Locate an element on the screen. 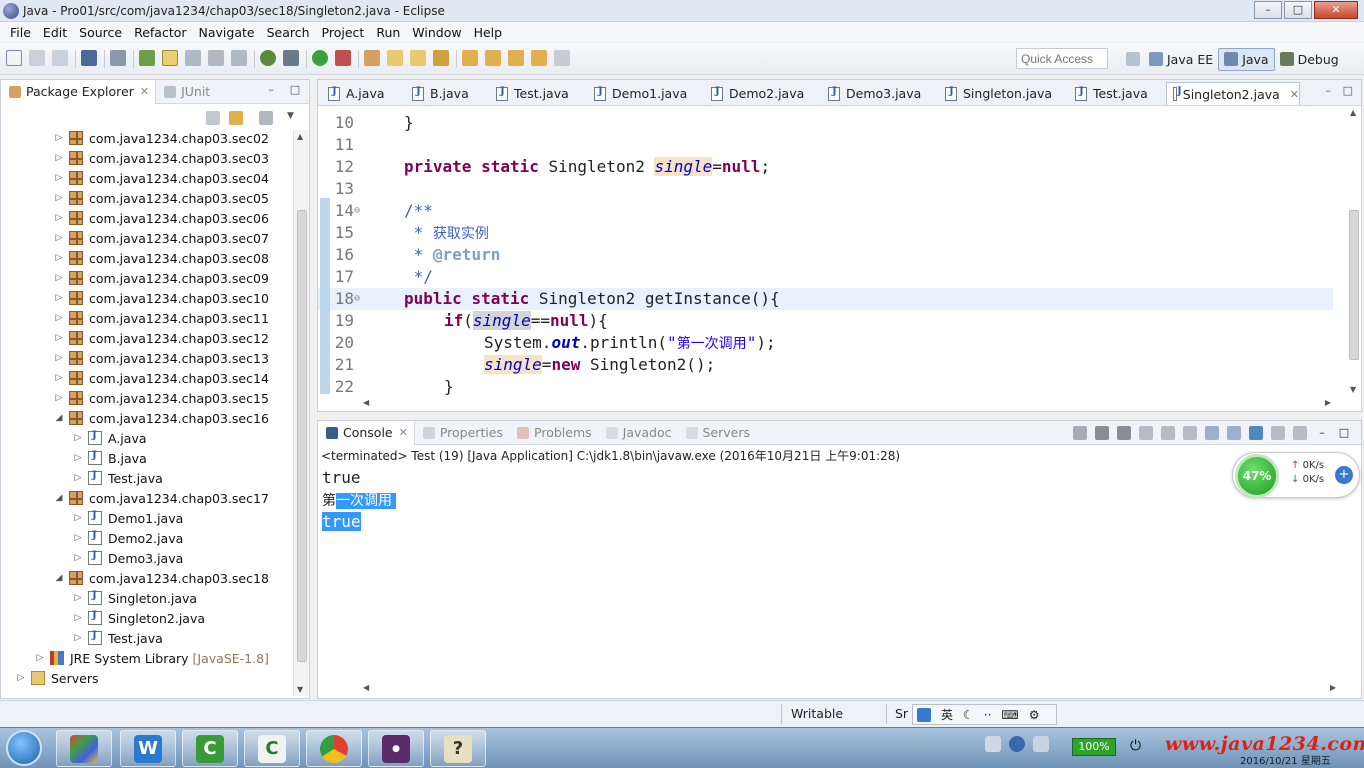 The height and width of the screenshot is (768, 1364). tree-item: ▷ com.java1234.chap03.sec11 is located at coordinates (161, 318).